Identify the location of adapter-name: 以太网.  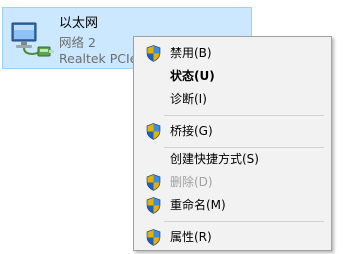
(79, 23).